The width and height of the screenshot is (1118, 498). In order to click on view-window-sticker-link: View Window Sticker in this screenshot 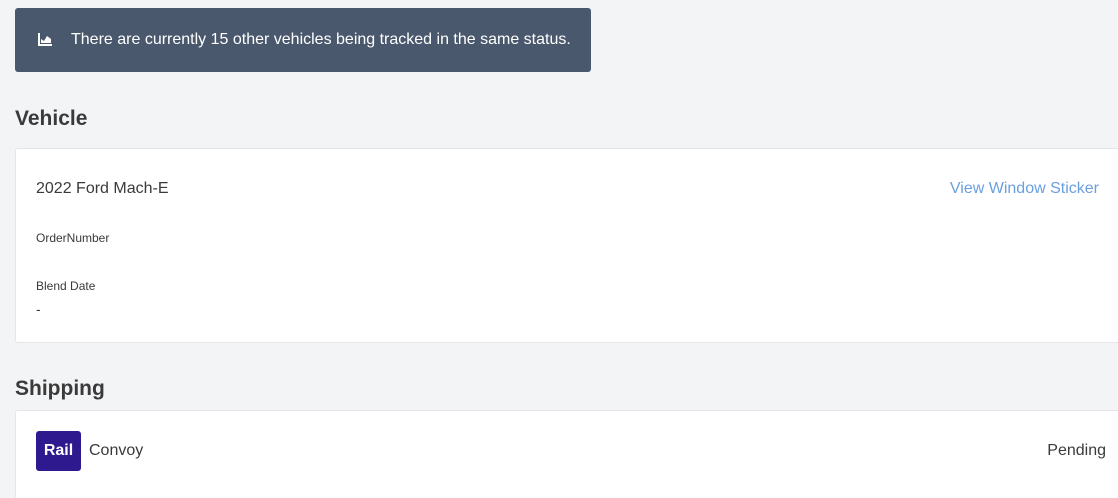, I will do `click(1024, 189)`.